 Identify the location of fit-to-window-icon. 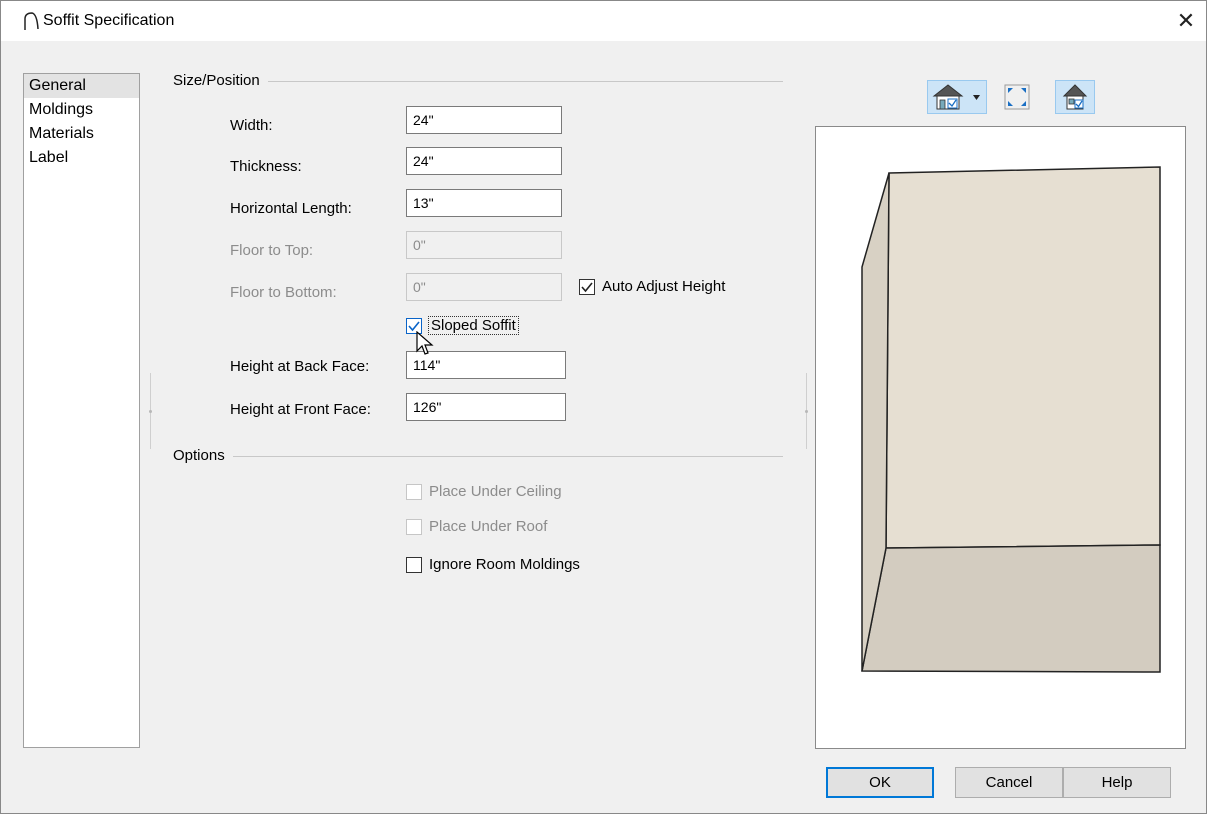
(1017, 97).